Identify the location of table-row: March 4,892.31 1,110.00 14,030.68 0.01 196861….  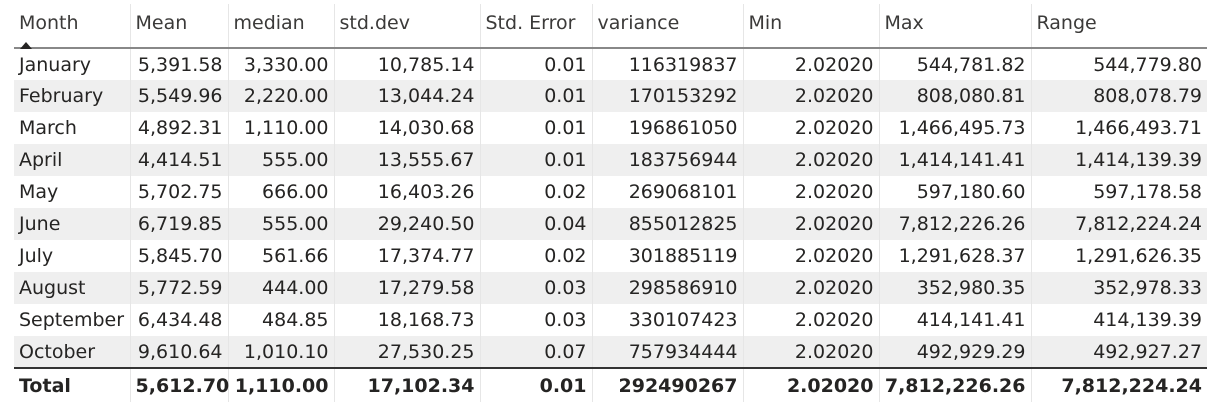
(610, 128).